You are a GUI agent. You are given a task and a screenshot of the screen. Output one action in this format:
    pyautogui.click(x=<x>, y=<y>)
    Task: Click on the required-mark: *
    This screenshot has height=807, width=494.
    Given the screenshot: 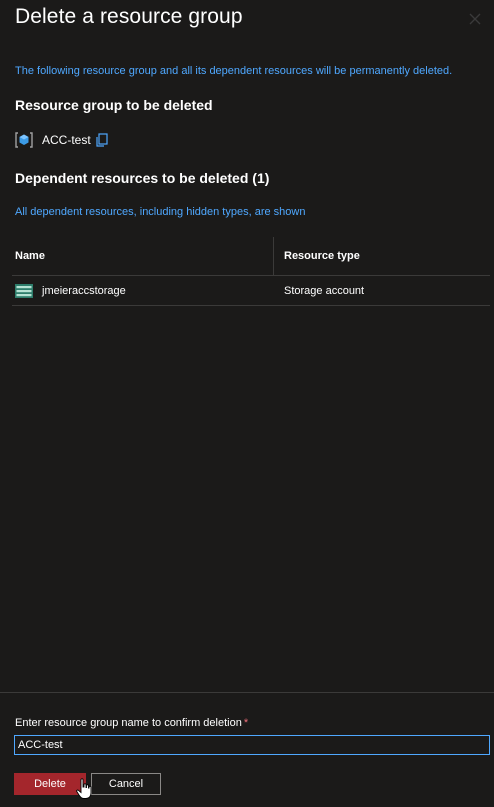 What is the action you would take?
    pyautogui.click(x=246, y=723)
    